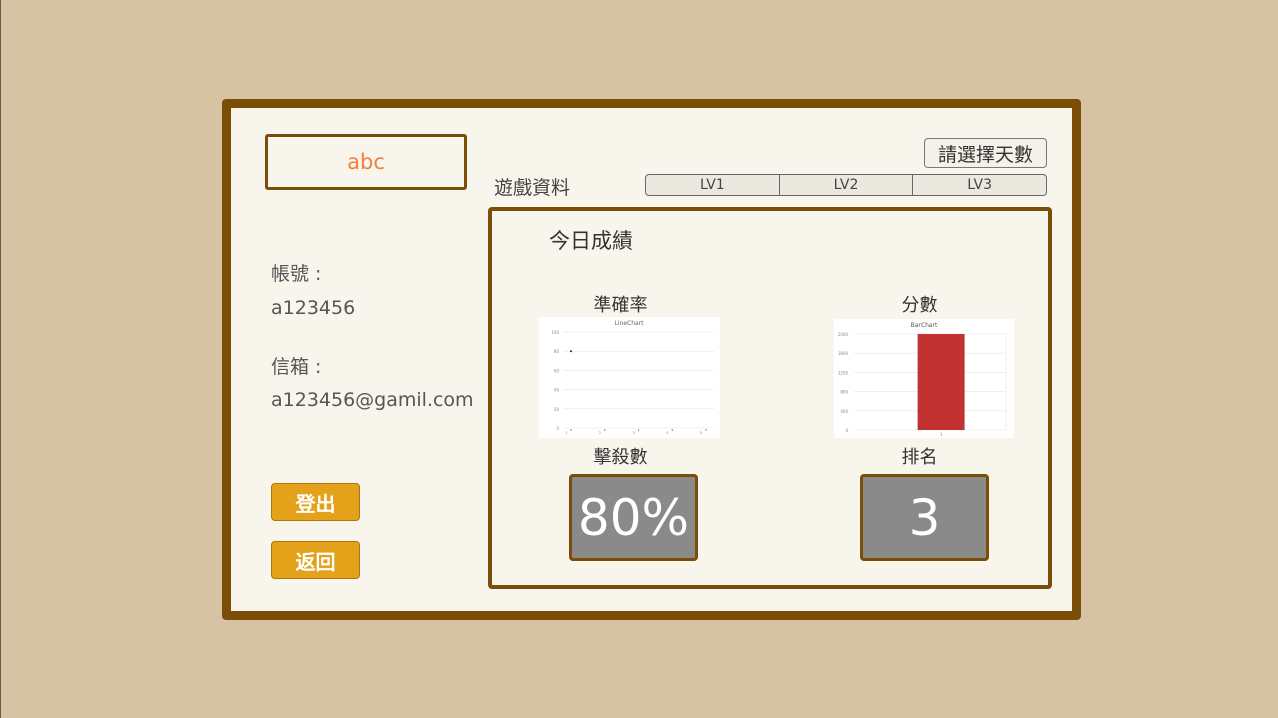 The width and height of the screenshot is (1278, 718). Describe the element at coordinates (296, 274) in the screenshot. I see `account-label: 帳號 :` at that location.